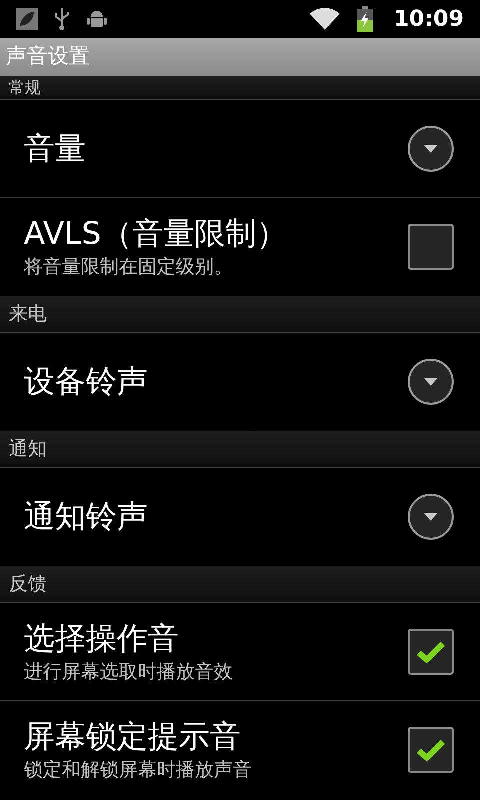 This screenshot has height=800, width=480. I want to click on setting-title: 音量, so click(55, 149).